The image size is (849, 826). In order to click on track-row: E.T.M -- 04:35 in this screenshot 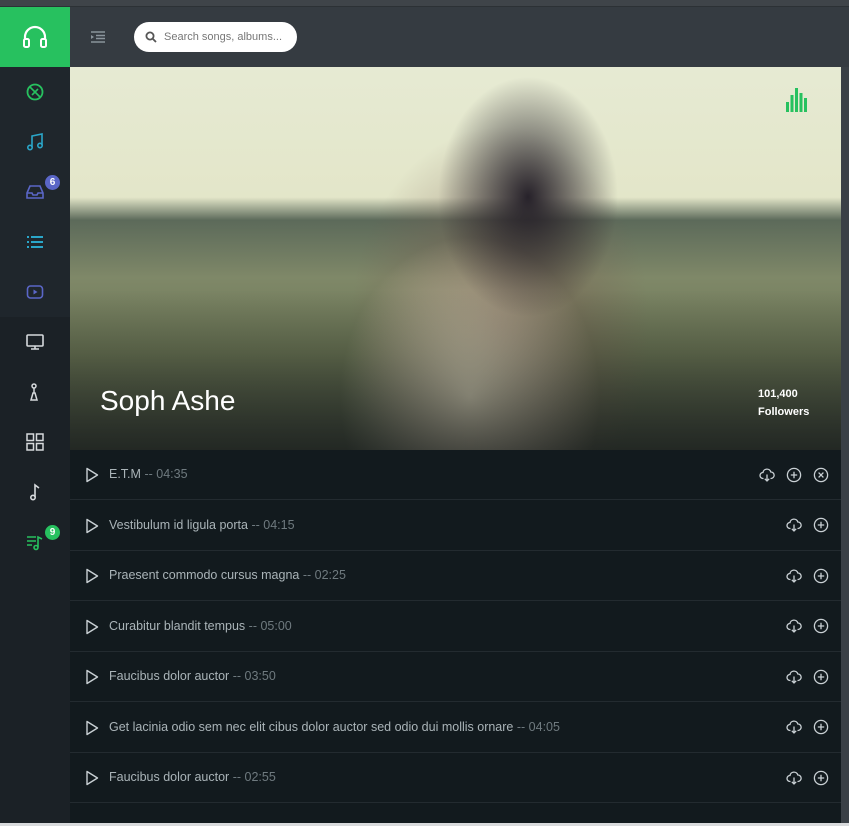, I will do `click(455, 475)`.